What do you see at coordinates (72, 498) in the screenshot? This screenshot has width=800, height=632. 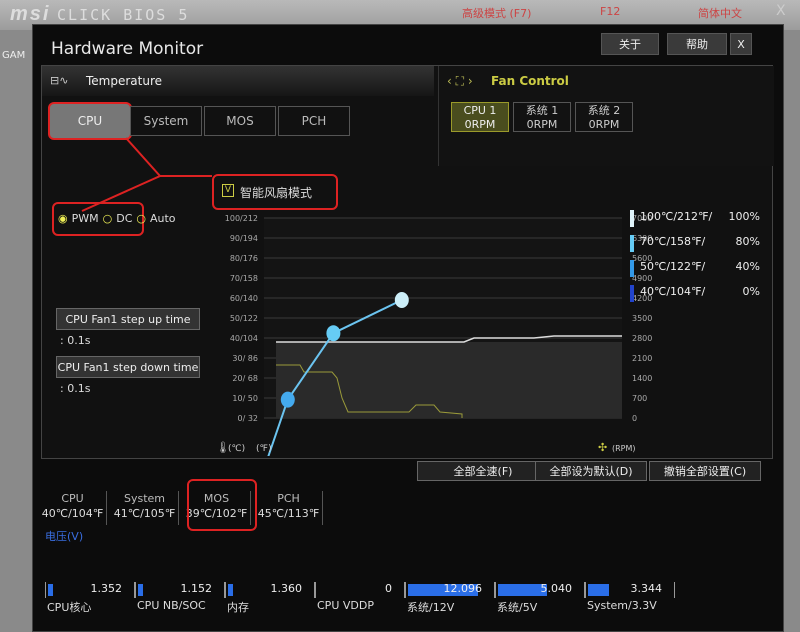 I see `temp-name: CPU` at bounding box center [72, 498].